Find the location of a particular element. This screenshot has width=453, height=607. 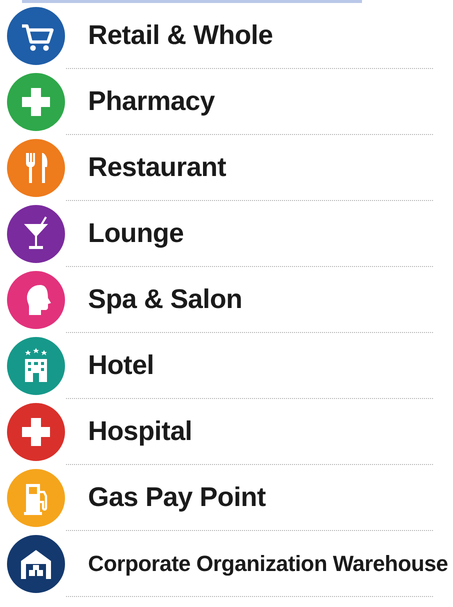

category-label: Hotel is located at coordinates (121, 365).